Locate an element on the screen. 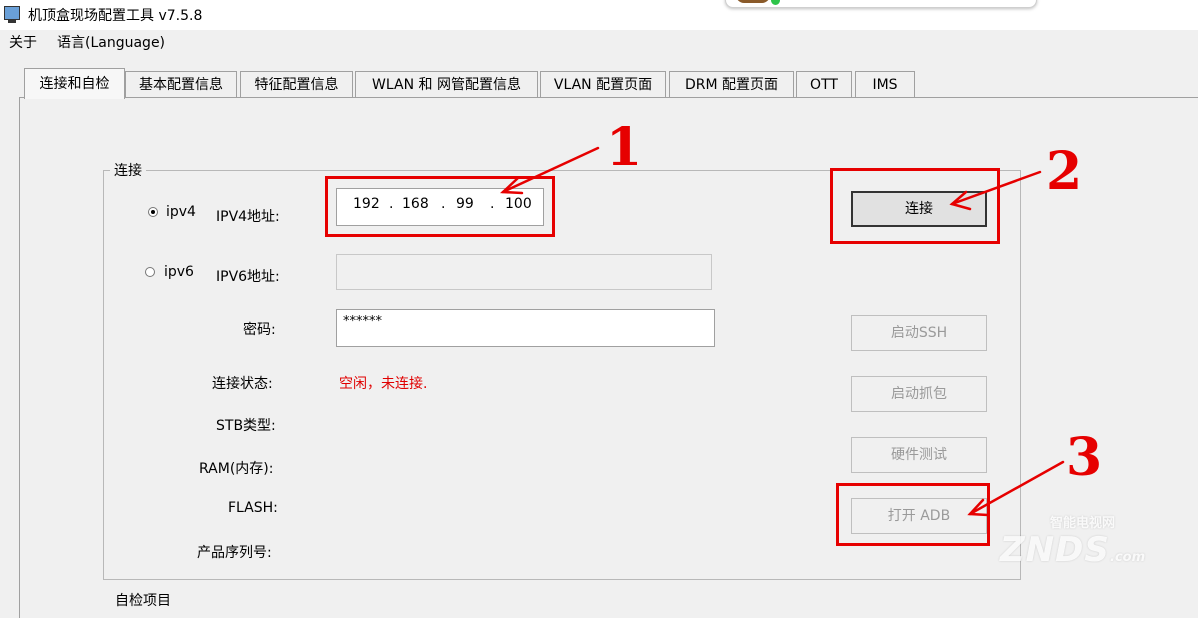 Image resolution: width=1198 pixels, height=618 pixels. watermark-subtitle: 智能电视网 is located at coordinates (1083, 523).